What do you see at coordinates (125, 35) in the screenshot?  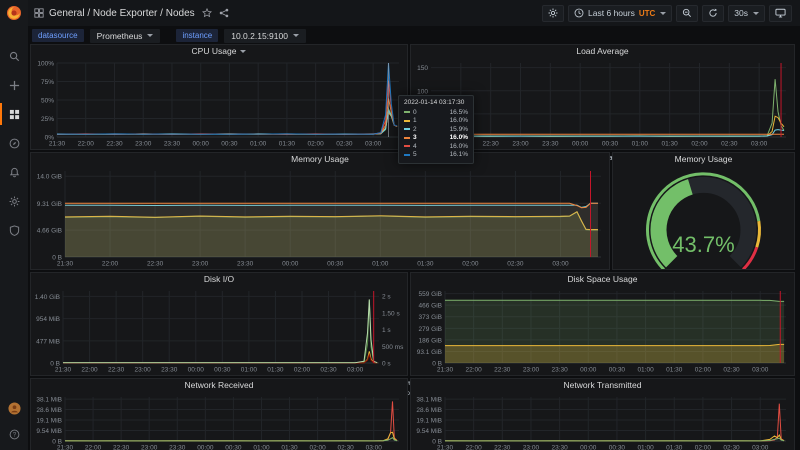 I see `datasource-variable-picker: Prometheus` at bounding box center [125, 35].